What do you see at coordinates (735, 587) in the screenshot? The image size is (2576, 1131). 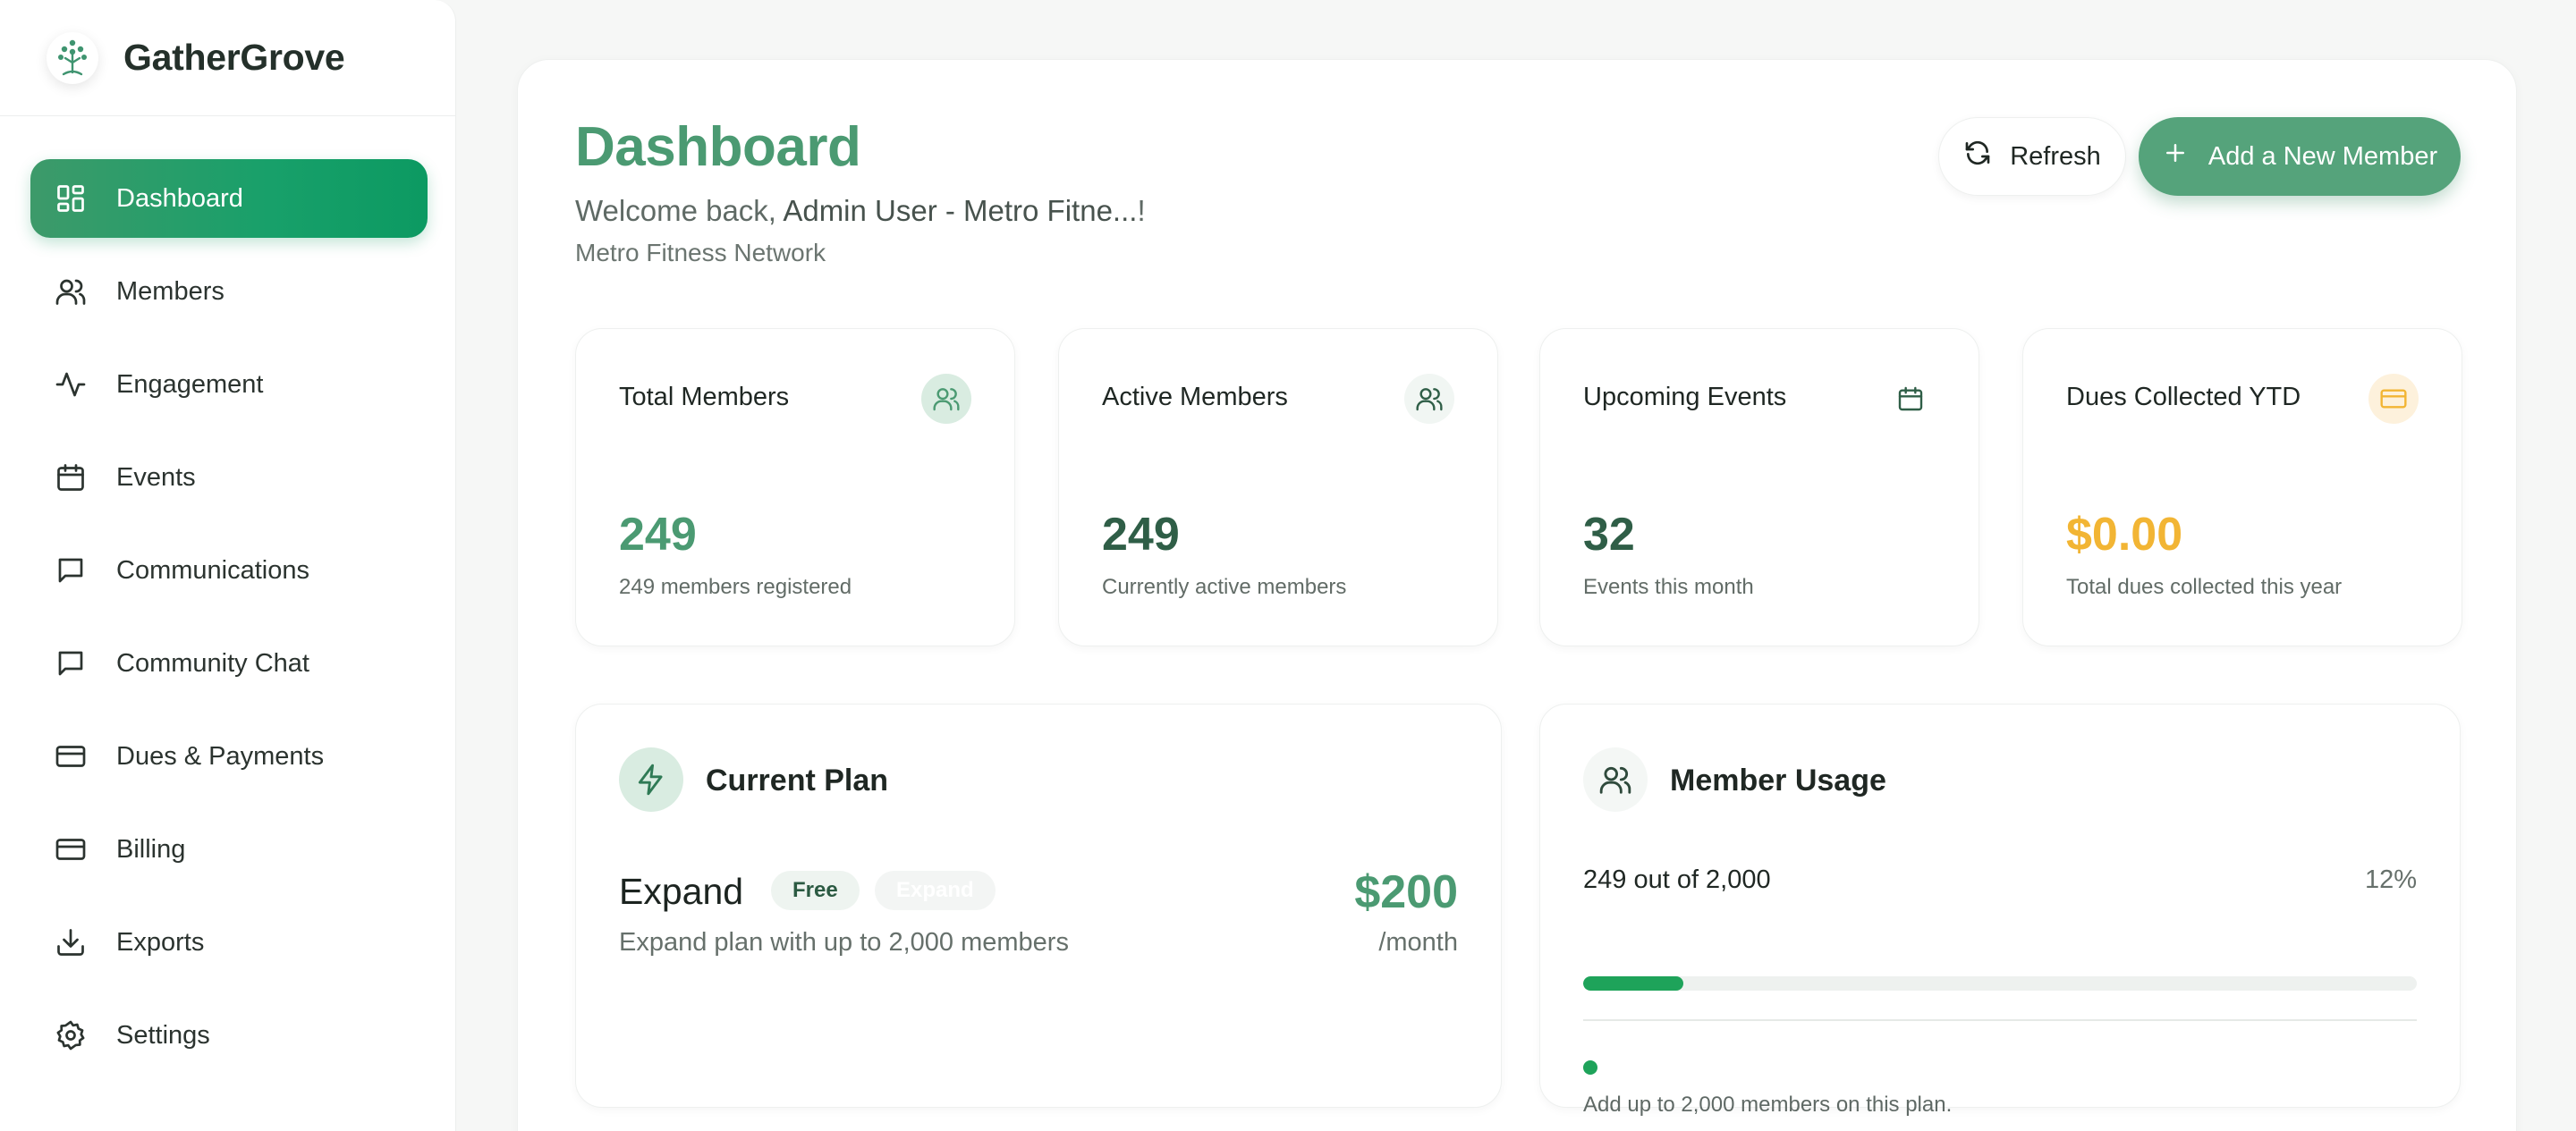 I see `stat-description: 249 members registered` at bounding box center [735, 587].